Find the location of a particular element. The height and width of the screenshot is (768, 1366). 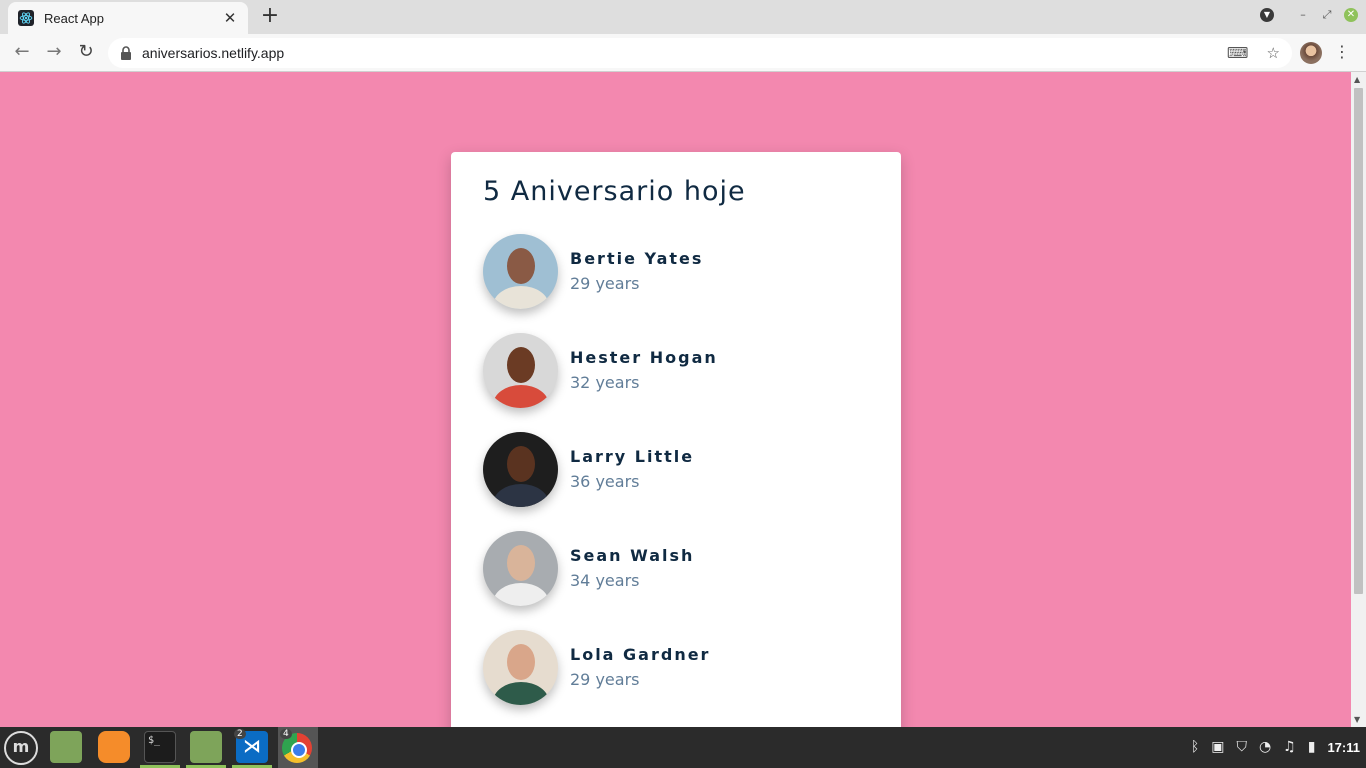

url-text: aniversarios.netlify.app is located at coordinates (213, 53).